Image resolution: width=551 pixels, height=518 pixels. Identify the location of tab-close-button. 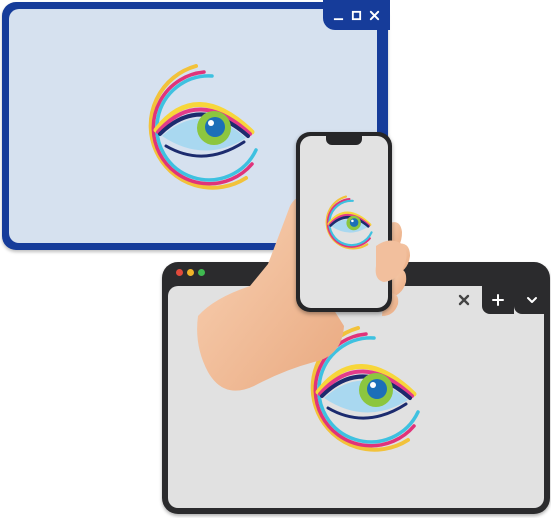
(464, 300).